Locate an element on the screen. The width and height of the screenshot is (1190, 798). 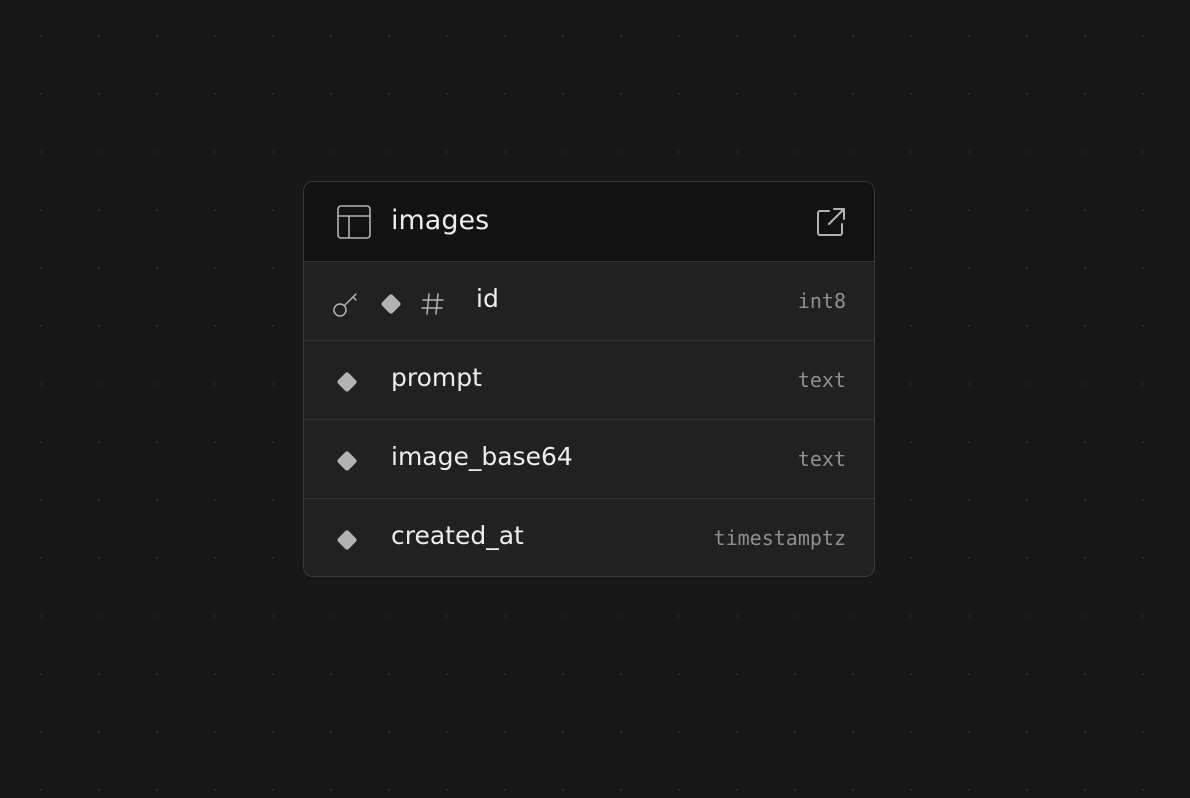
table-node-header: images is located at coordinates (589, 222).